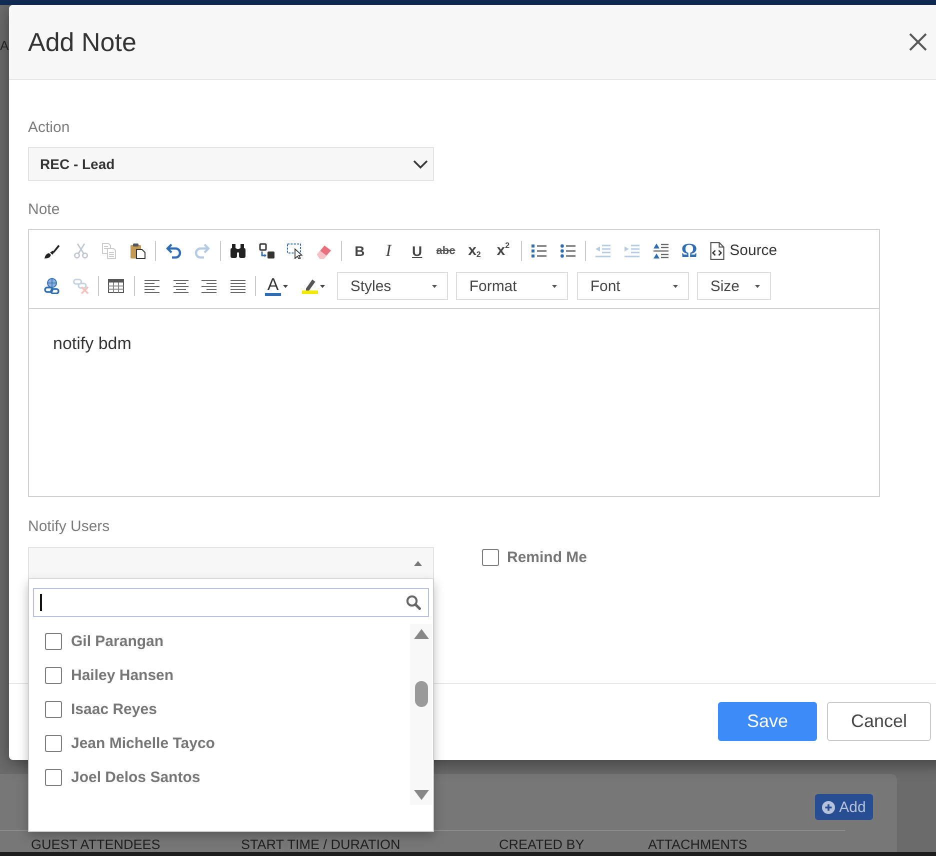 The image size is (936, 856). Describe the element at coordinates (633, 286) in the screenshot. I see `font-dropdown: Font` at that location.